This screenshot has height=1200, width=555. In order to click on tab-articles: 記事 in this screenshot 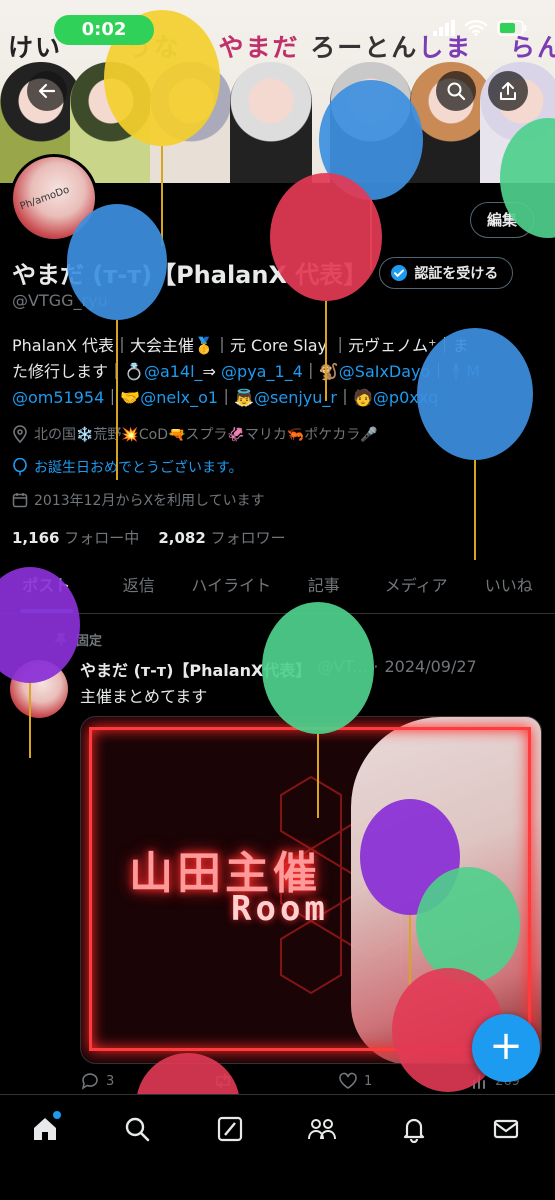, I will do `click(324, 586)`.